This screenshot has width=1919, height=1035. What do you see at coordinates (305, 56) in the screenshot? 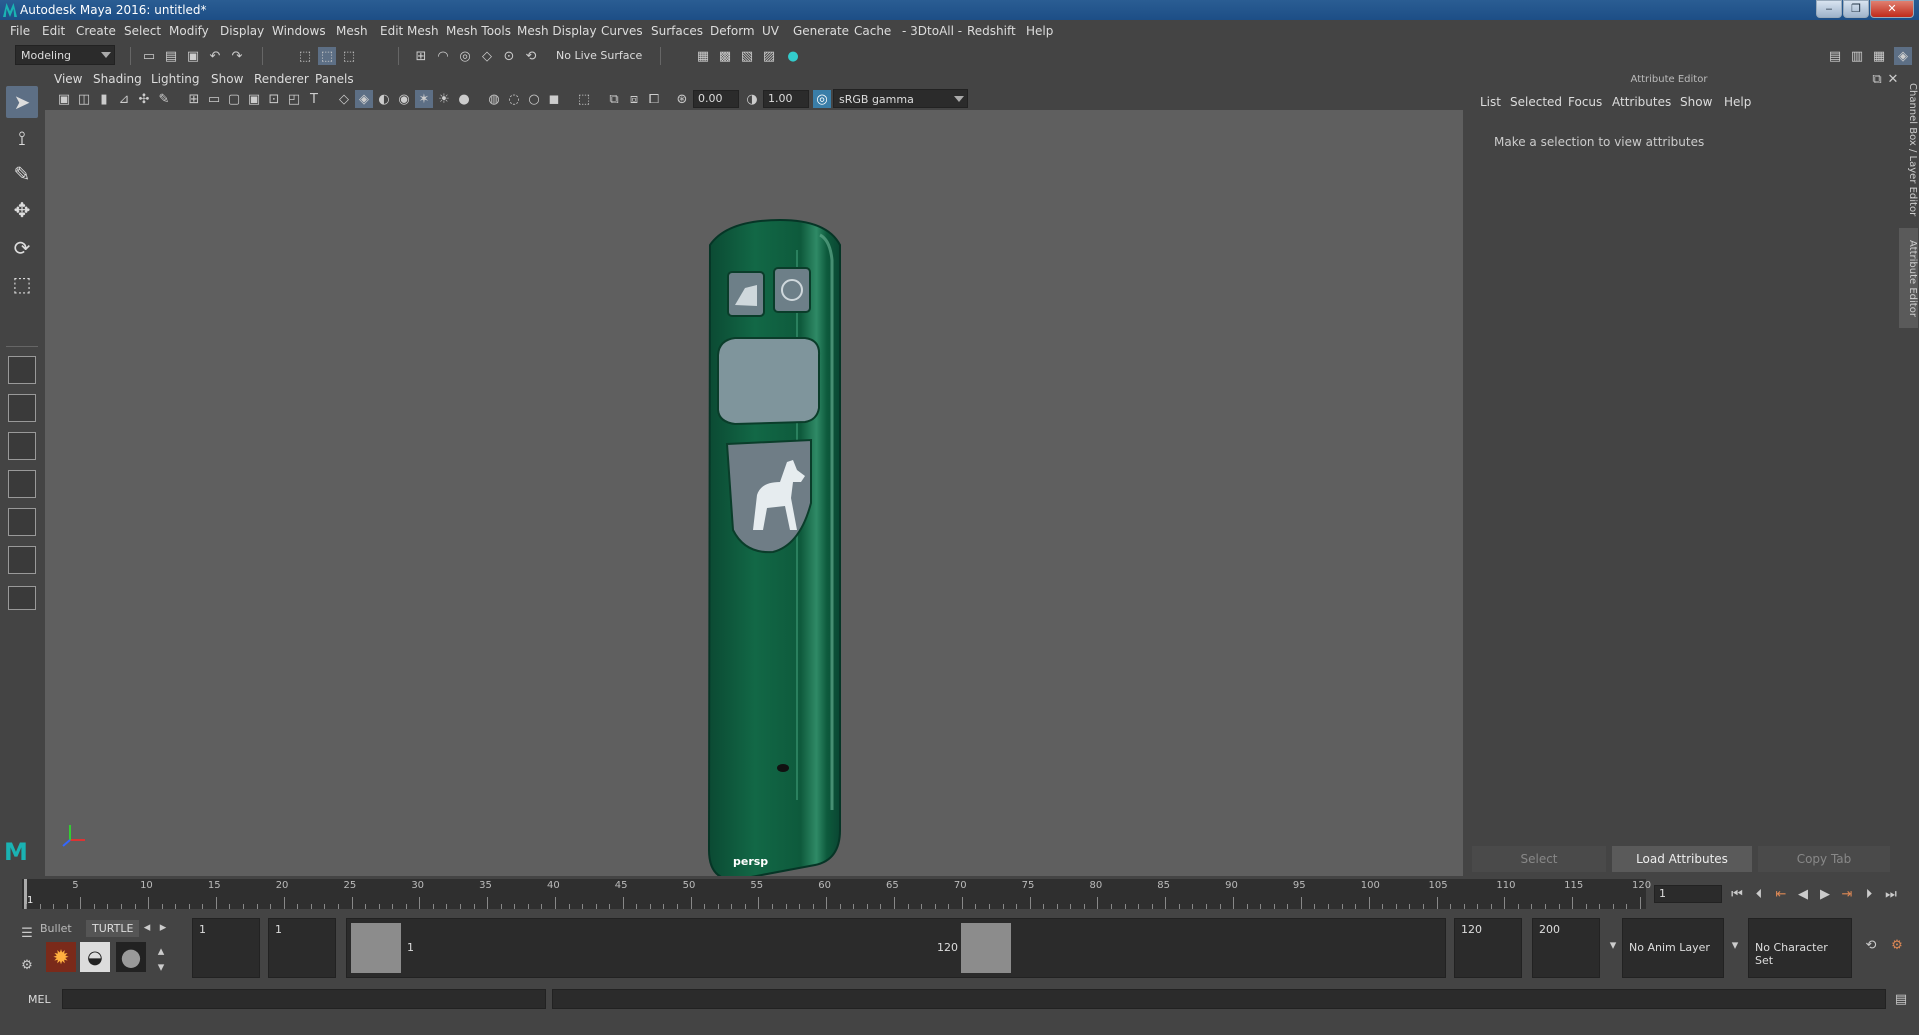
I see `select-by-hierarchy-icon: ⬚` at bounding box center [305, 56].